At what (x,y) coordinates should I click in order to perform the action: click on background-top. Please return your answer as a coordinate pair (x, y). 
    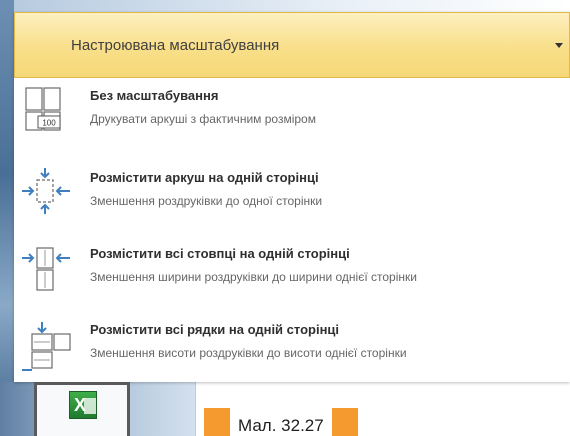
    Looking at the image, I should click on (292, 6).